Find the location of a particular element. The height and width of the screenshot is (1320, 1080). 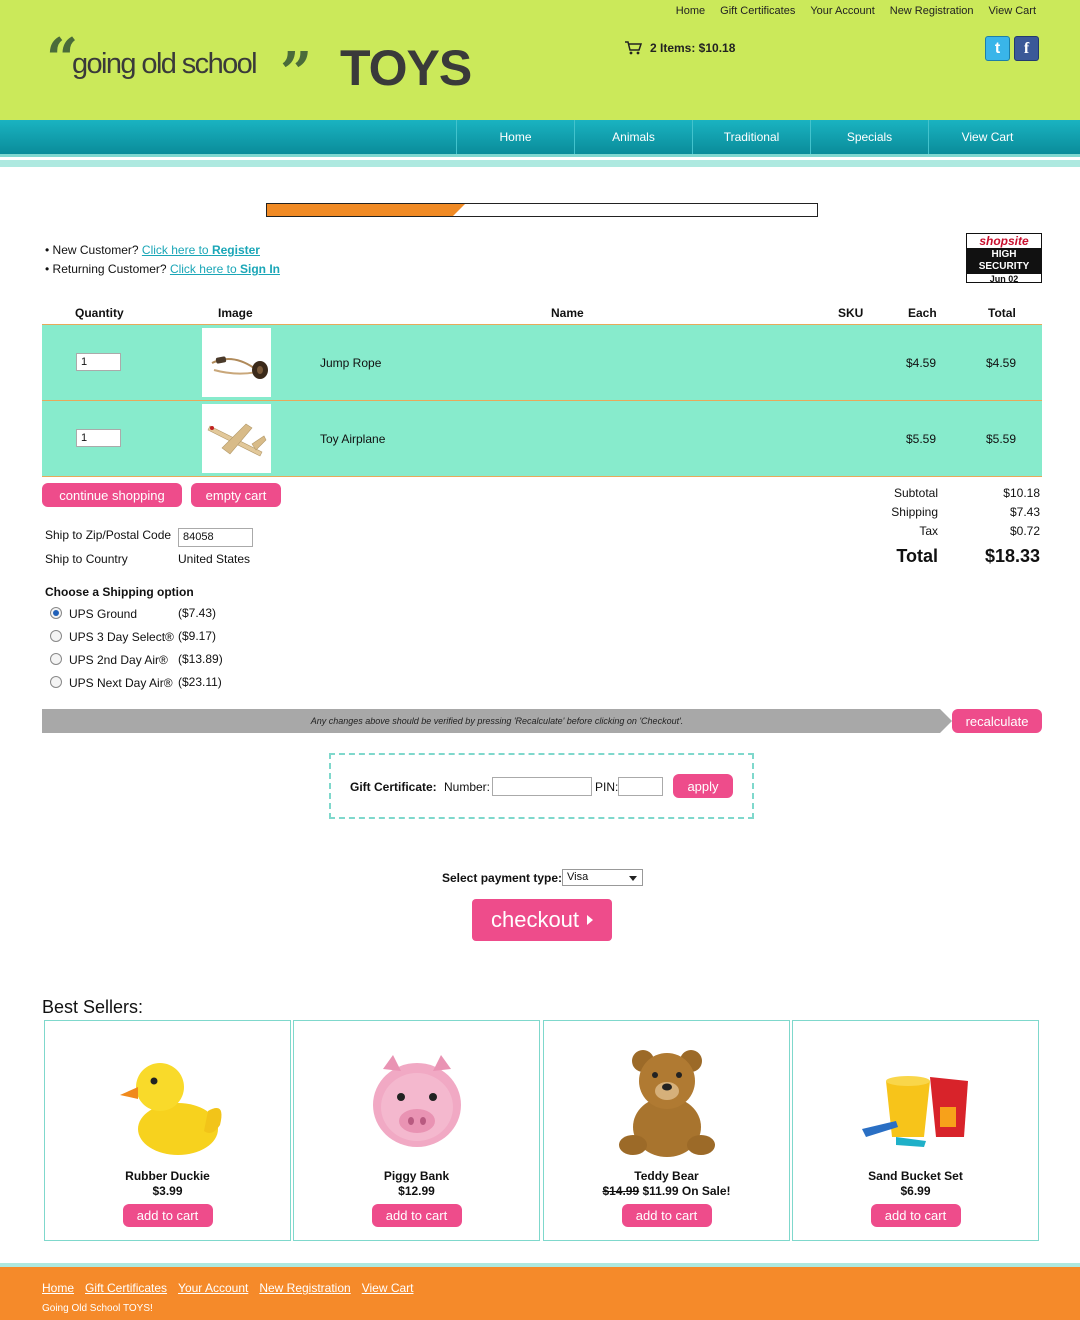

jump-rope-image is located at coordinates (236, 362).